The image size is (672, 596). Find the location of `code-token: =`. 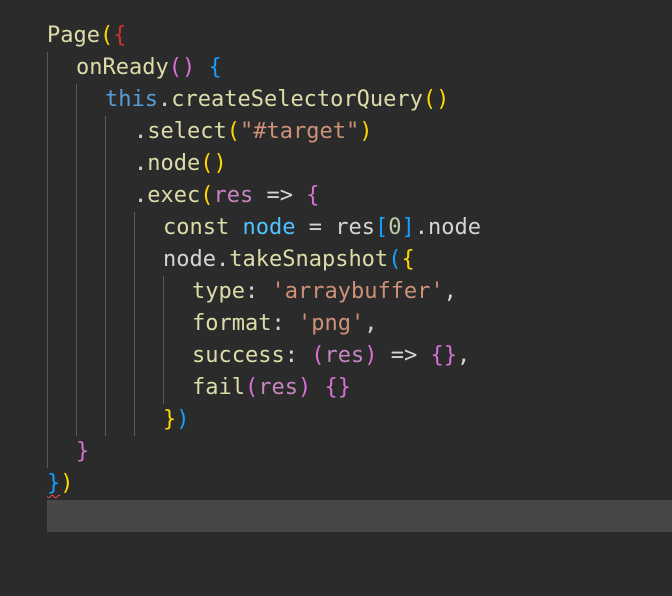

code-token: = is located at coordinates (315, 227).